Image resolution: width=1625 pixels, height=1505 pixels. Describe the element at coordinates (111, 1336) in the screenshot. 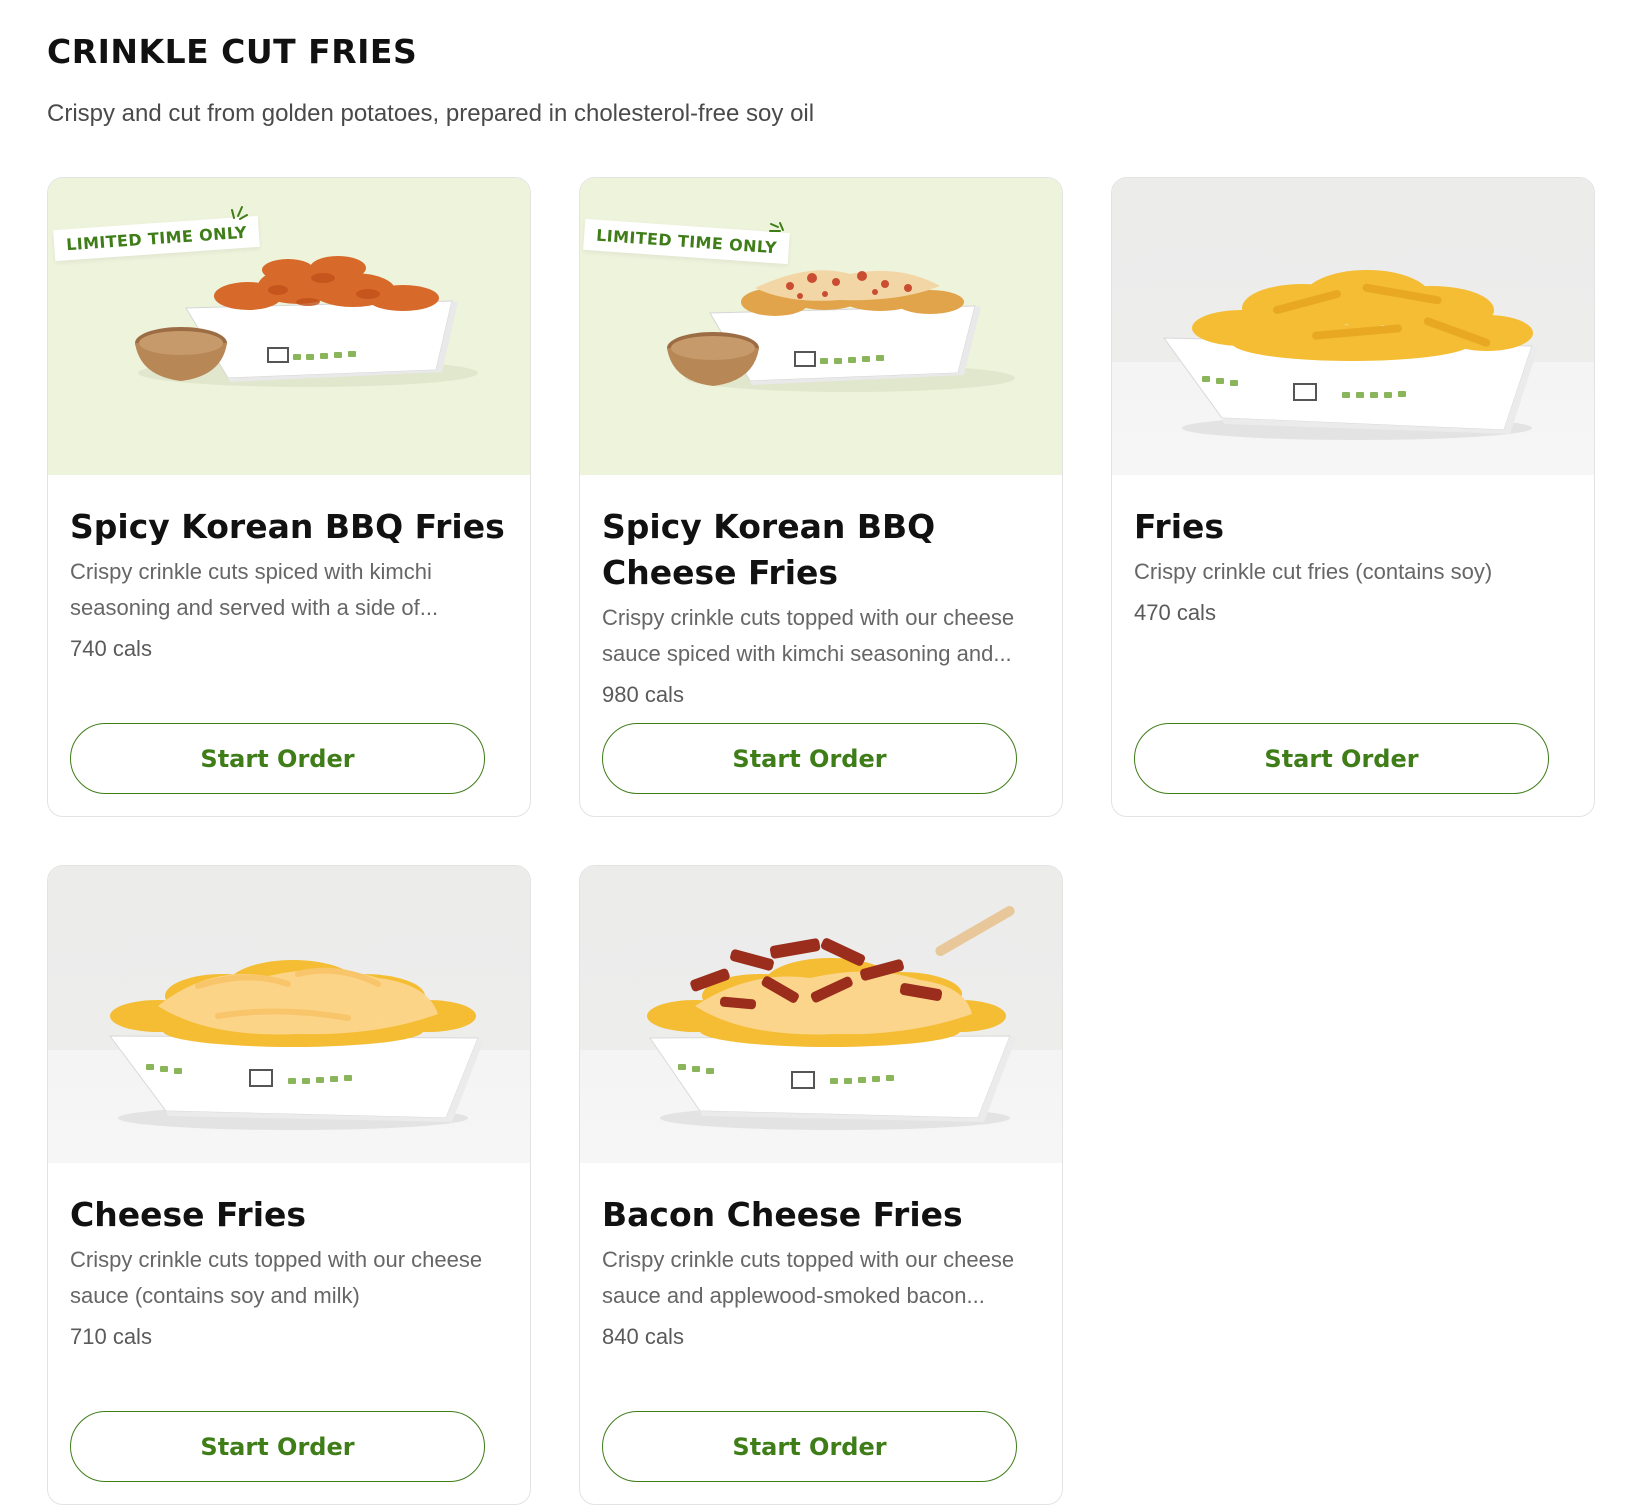

I see `card-calories: 710 cals` at that location.